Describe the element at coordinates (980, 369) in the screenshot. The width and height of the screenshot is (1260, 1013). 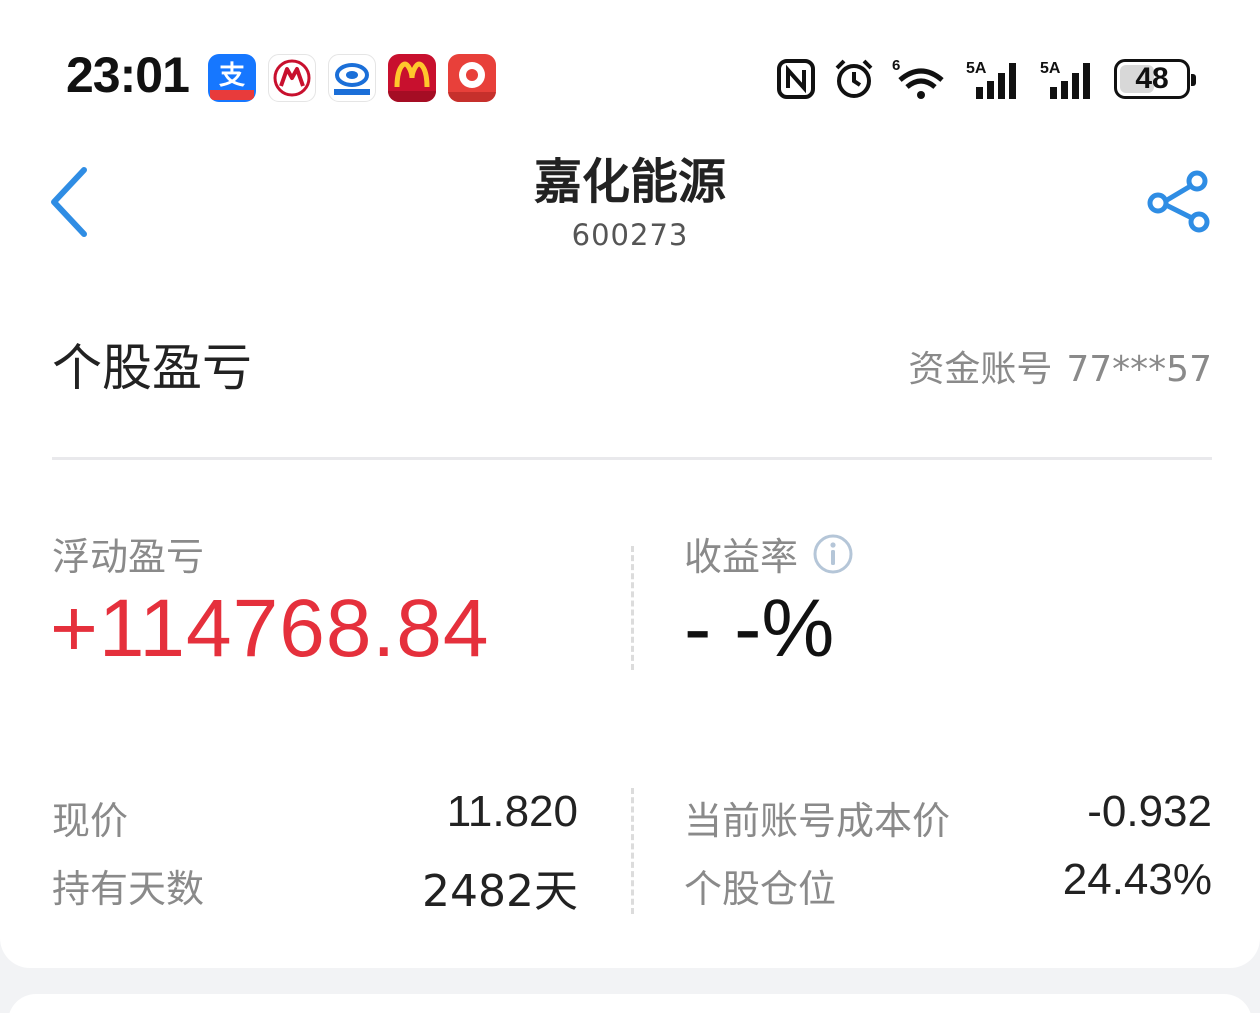
I see `account-label: 资金账号` at that location.